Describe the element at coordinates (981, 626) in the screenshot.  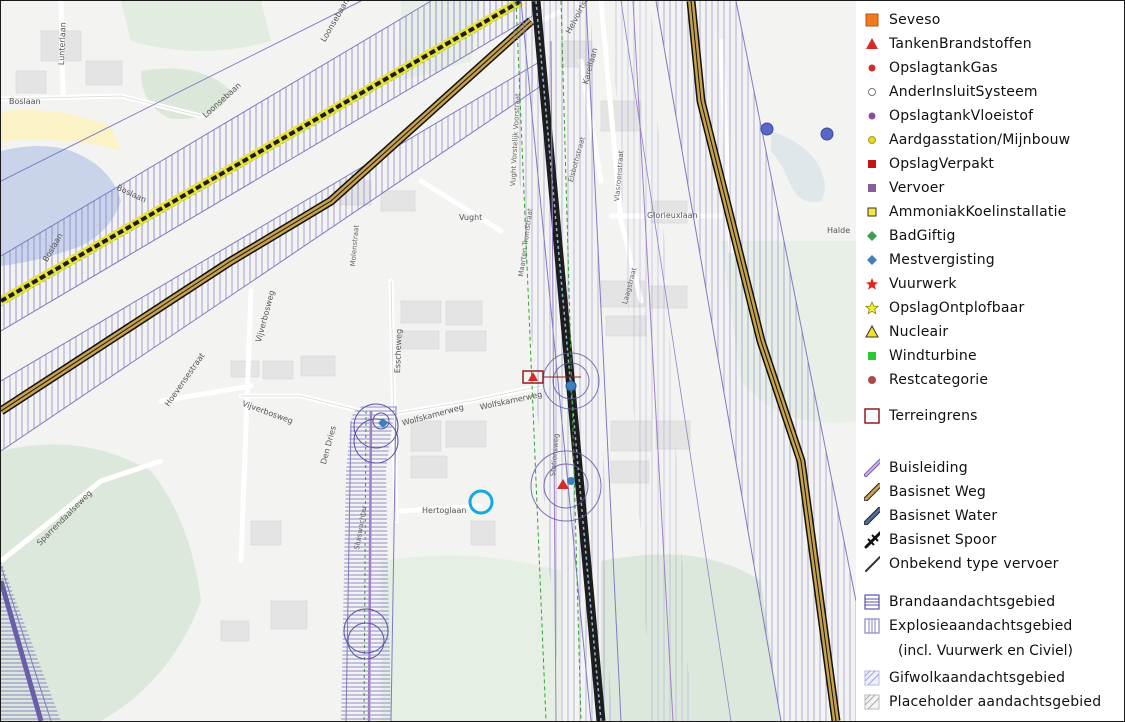
I see `legend-label: Explosieaandachtsgebied` at that location.